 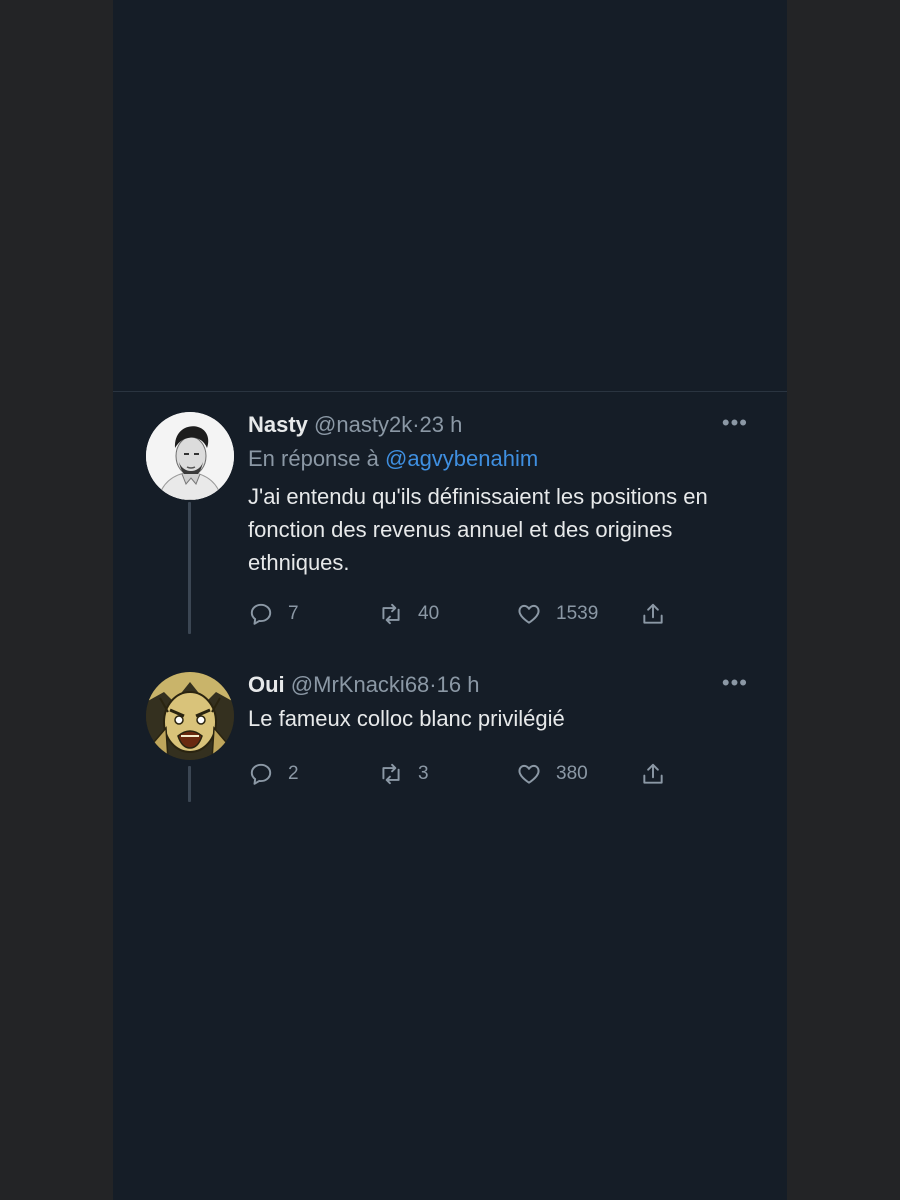 What do you see at coordinates (273, 774) in the screenshot?
I see `reply-button: 2` at bounding box center [273, 774].